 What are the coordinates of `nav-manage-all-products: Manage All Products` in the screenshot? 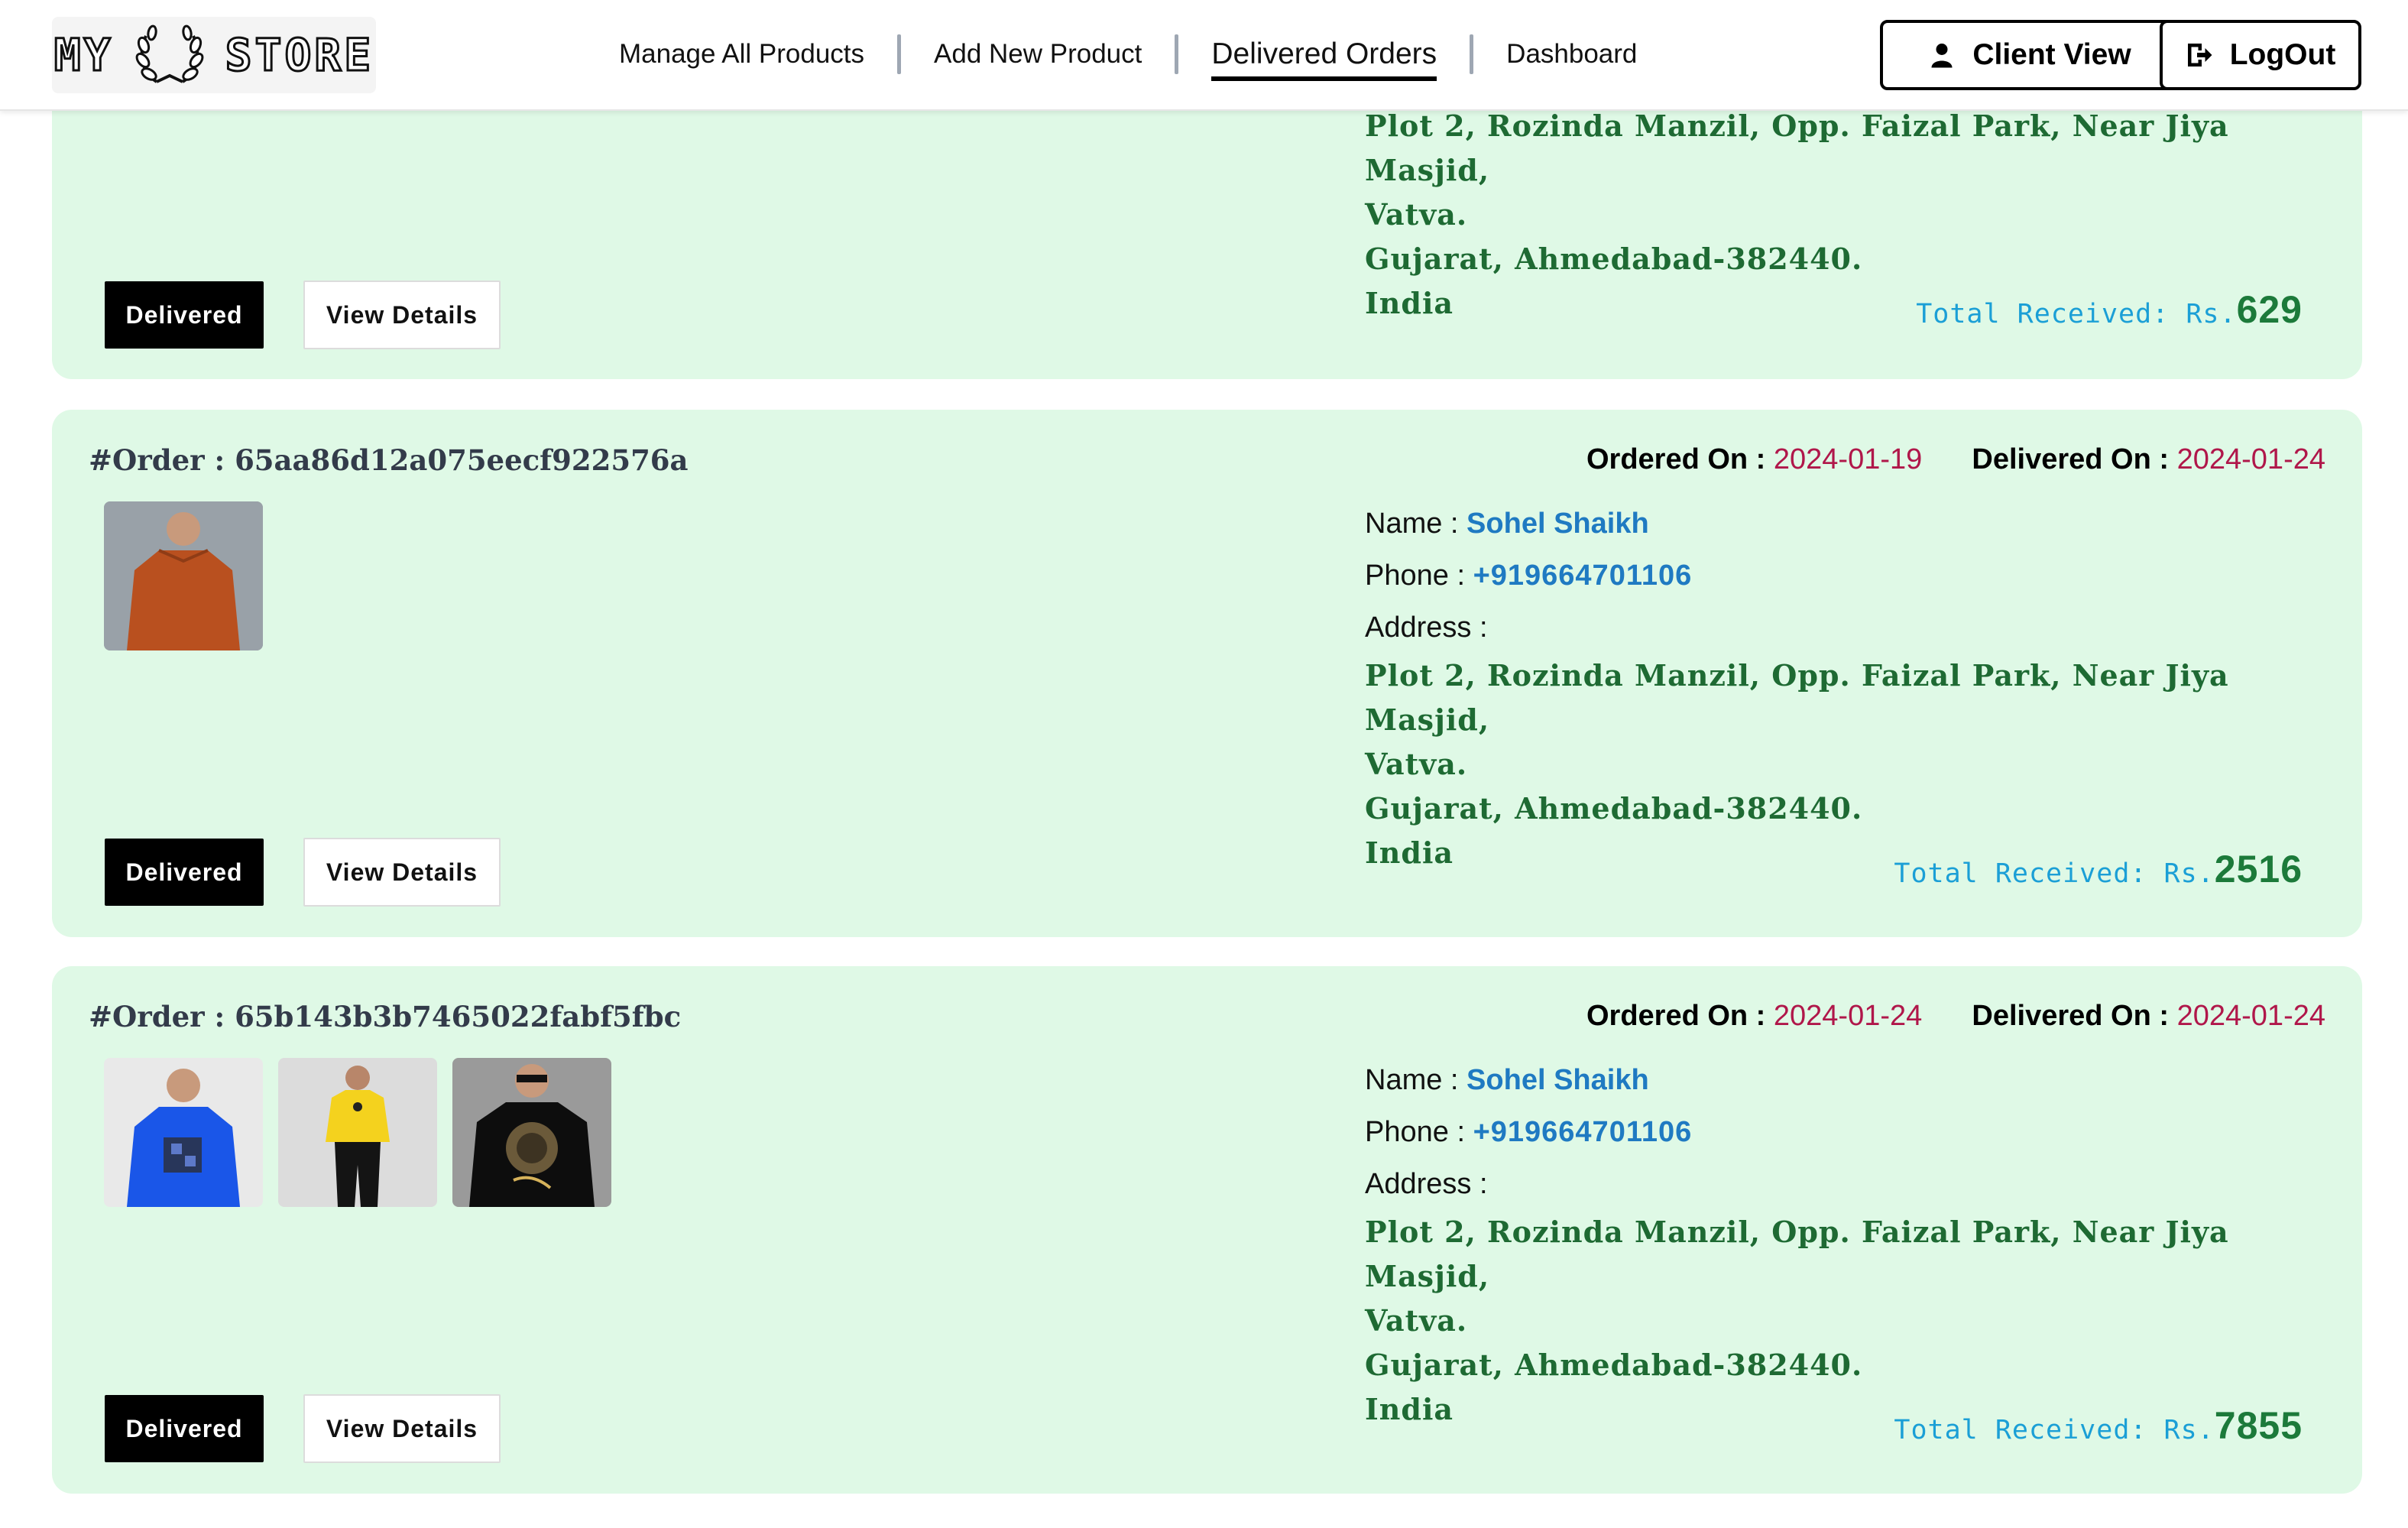 It's located at (742, 54).